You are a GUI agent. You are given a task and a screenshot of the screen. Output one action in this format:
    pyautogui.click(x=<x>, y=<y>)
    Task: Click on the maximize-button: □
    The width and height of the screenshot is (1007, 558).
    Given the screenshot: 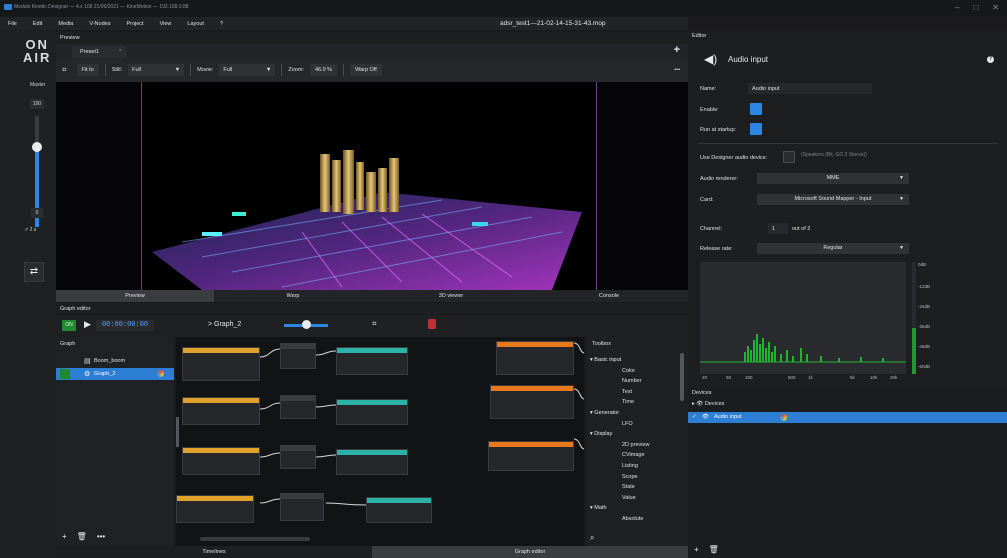 What is the action you would take?
    pyautogui.click(x=975, y=7)
    